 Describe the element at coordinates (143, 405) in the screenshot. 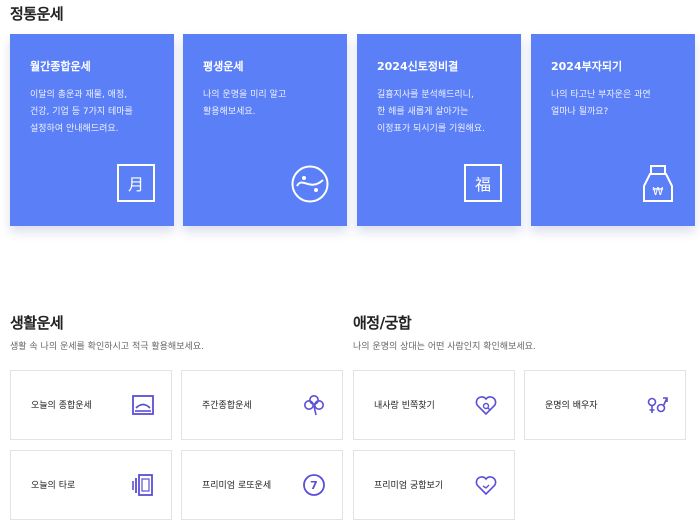

I see `sunrise-icon` at that location.